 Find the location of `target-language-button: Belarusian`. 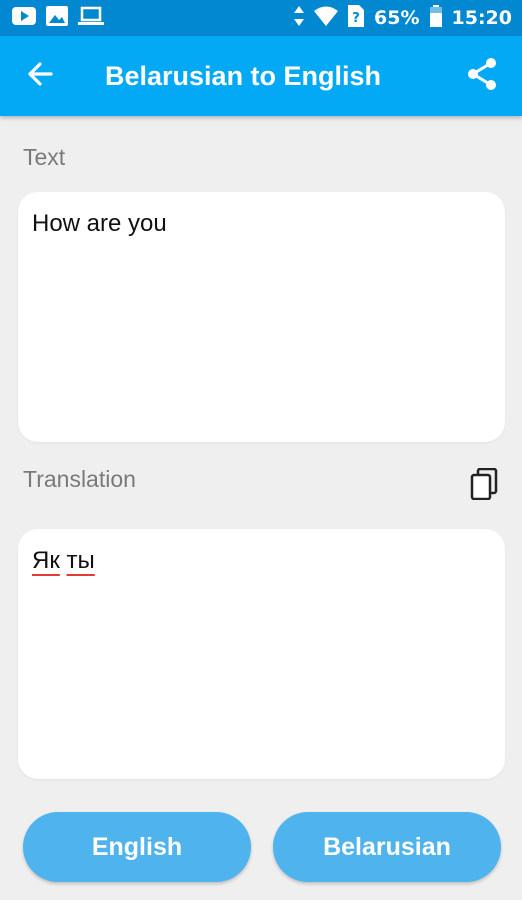

target-language-button: Belarusian is located at coordinates (387, 847).